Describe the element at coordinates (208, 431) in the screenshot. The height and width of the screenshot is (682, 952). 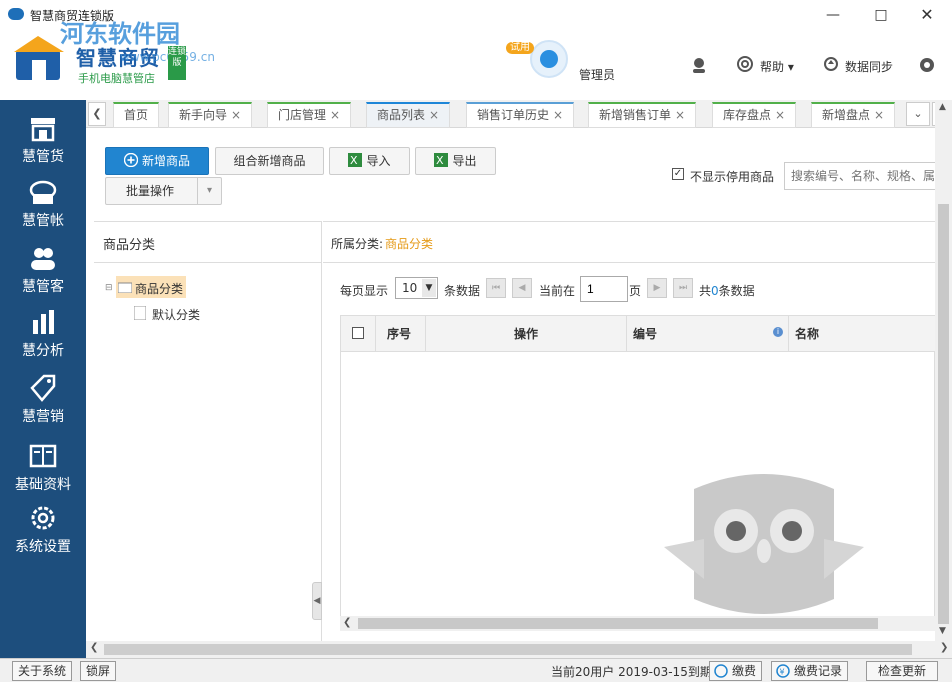
I see `category-panel: 商品分类 ⊟ 商品分类 默认分类` at that location.